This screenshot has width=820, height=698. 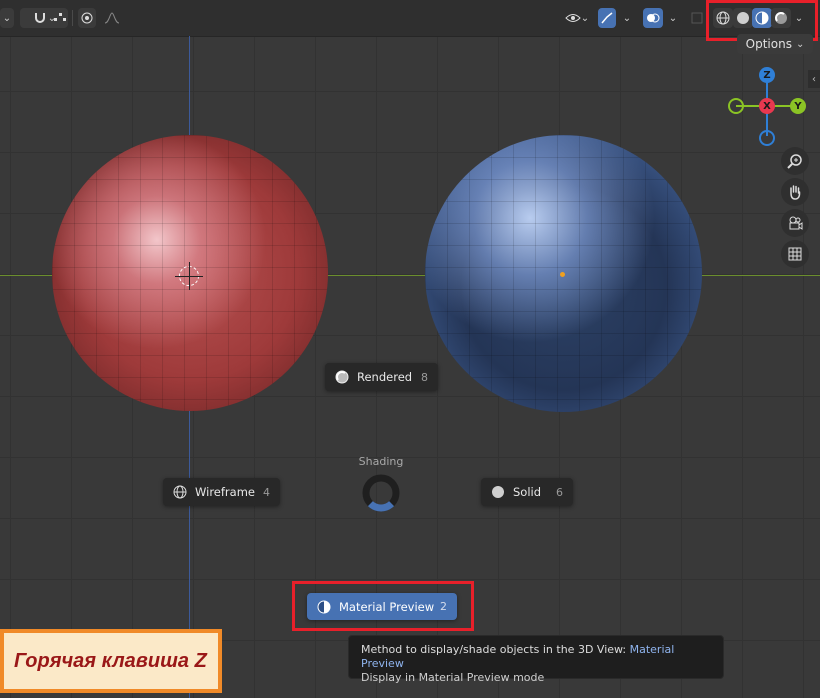 I want to click on zoom-icon, so click(x=794, y=161).